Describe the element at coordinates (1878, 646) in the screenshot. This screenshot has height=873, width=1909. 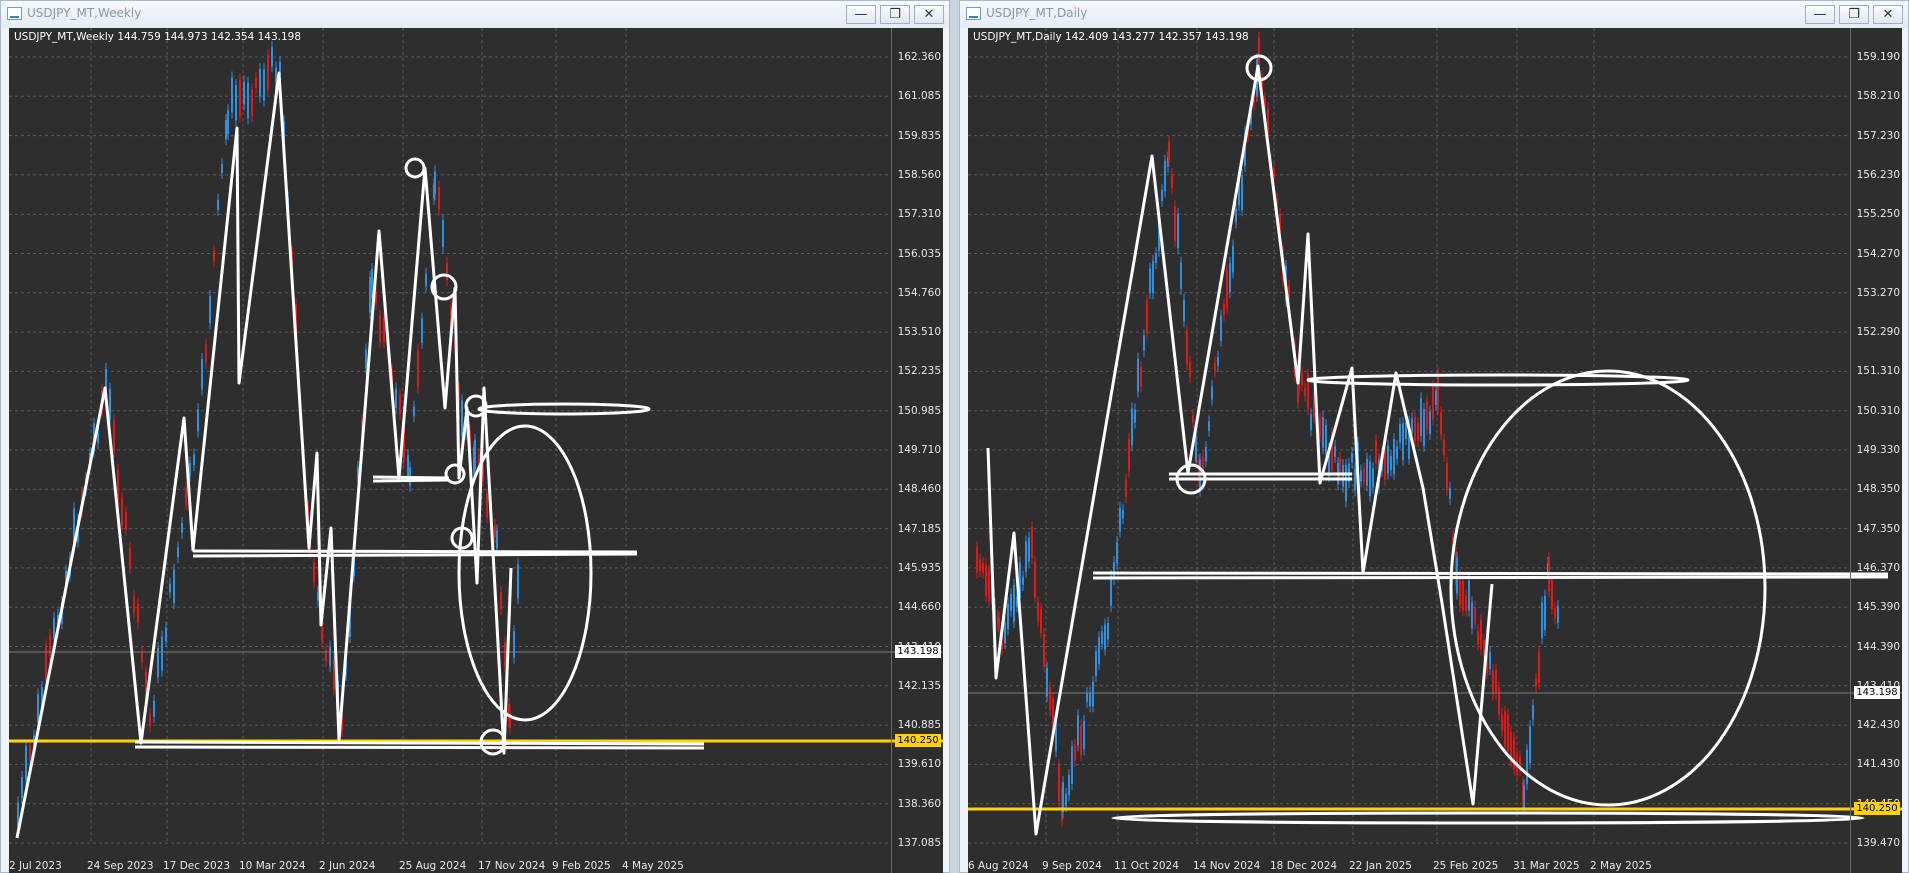
I see `price-tick-label: 144.390` at that location.